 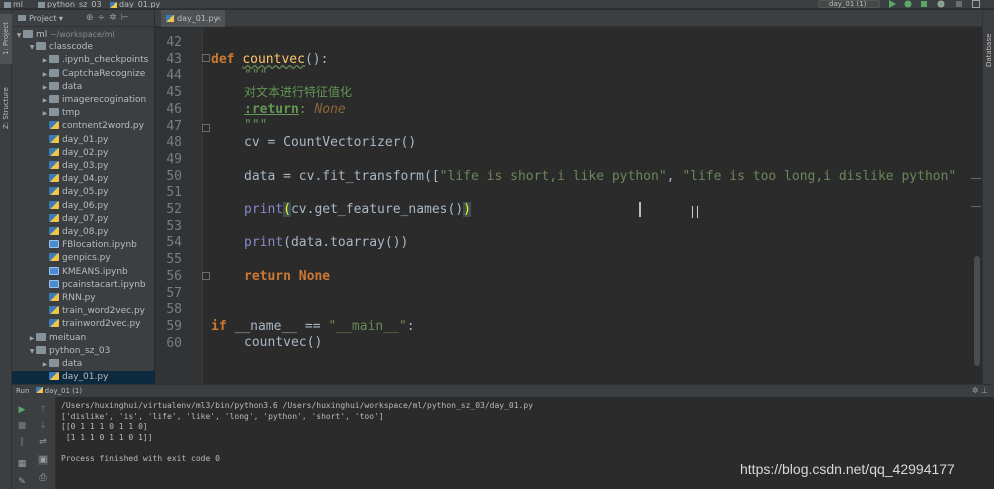 What do you see at coordinates (22, 18) in the screenshot?
I see `project-icon` at bounding box center [22, 18].